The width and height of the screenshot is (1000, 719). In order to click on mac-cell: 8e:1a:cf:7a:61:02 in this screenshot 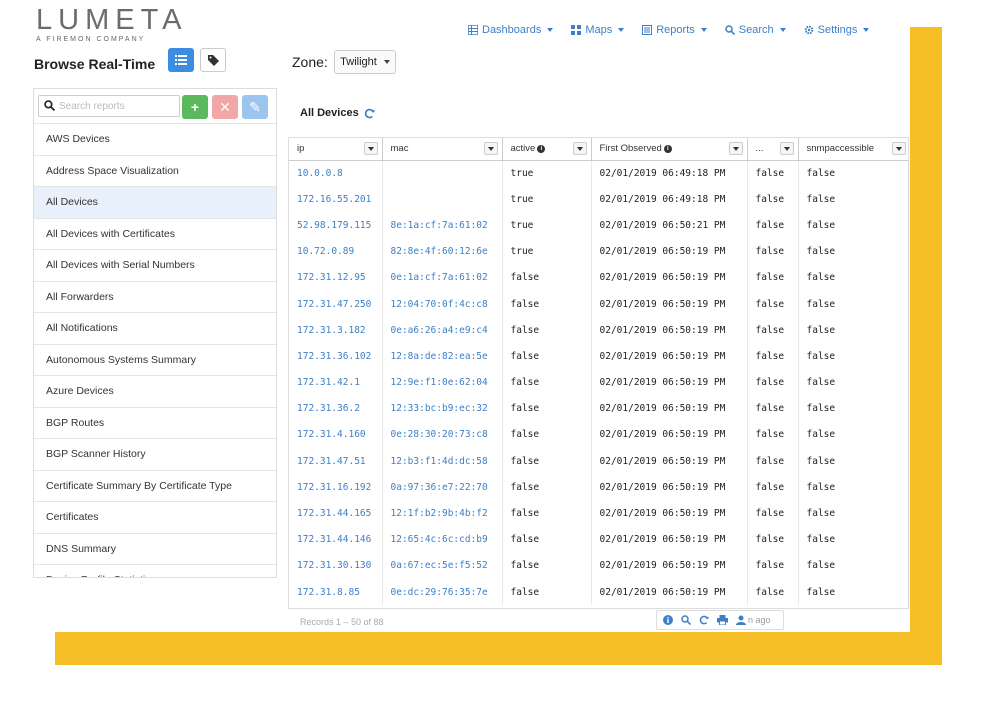, I will do `click(442, 225)`.